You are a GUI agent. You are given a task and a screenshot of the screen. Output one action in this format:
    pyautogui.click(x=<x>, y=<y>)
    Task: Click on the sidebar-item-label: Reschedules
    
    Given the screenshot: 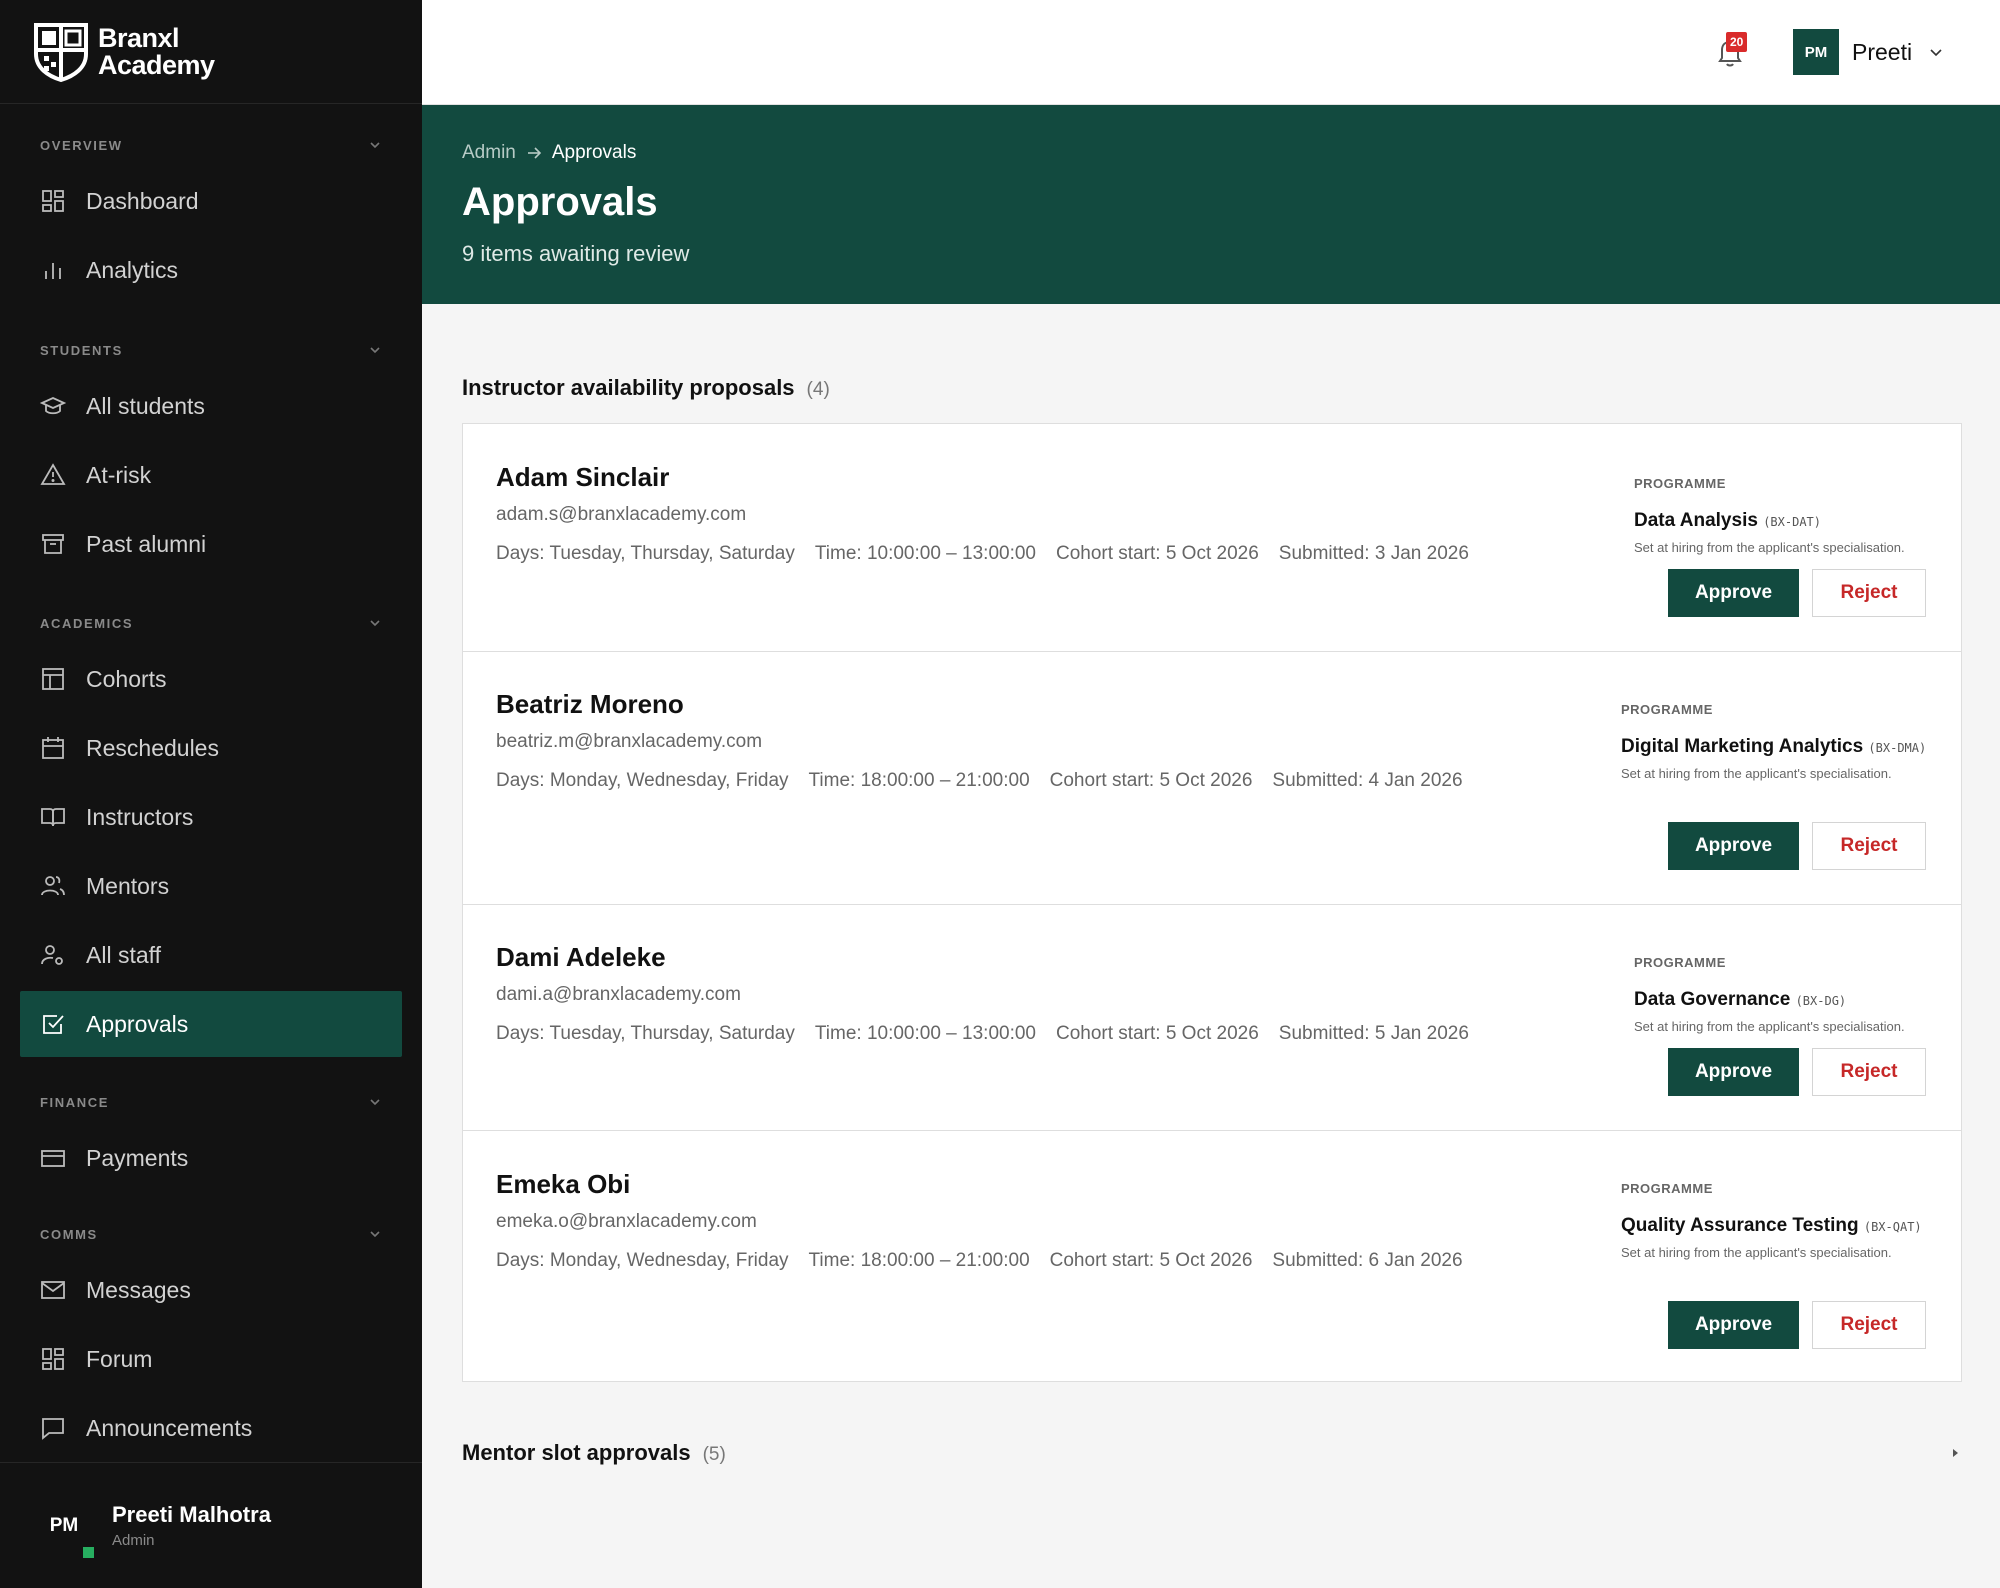 What is the action you would take?
    pyautogui.click(x=152, y=747)
    